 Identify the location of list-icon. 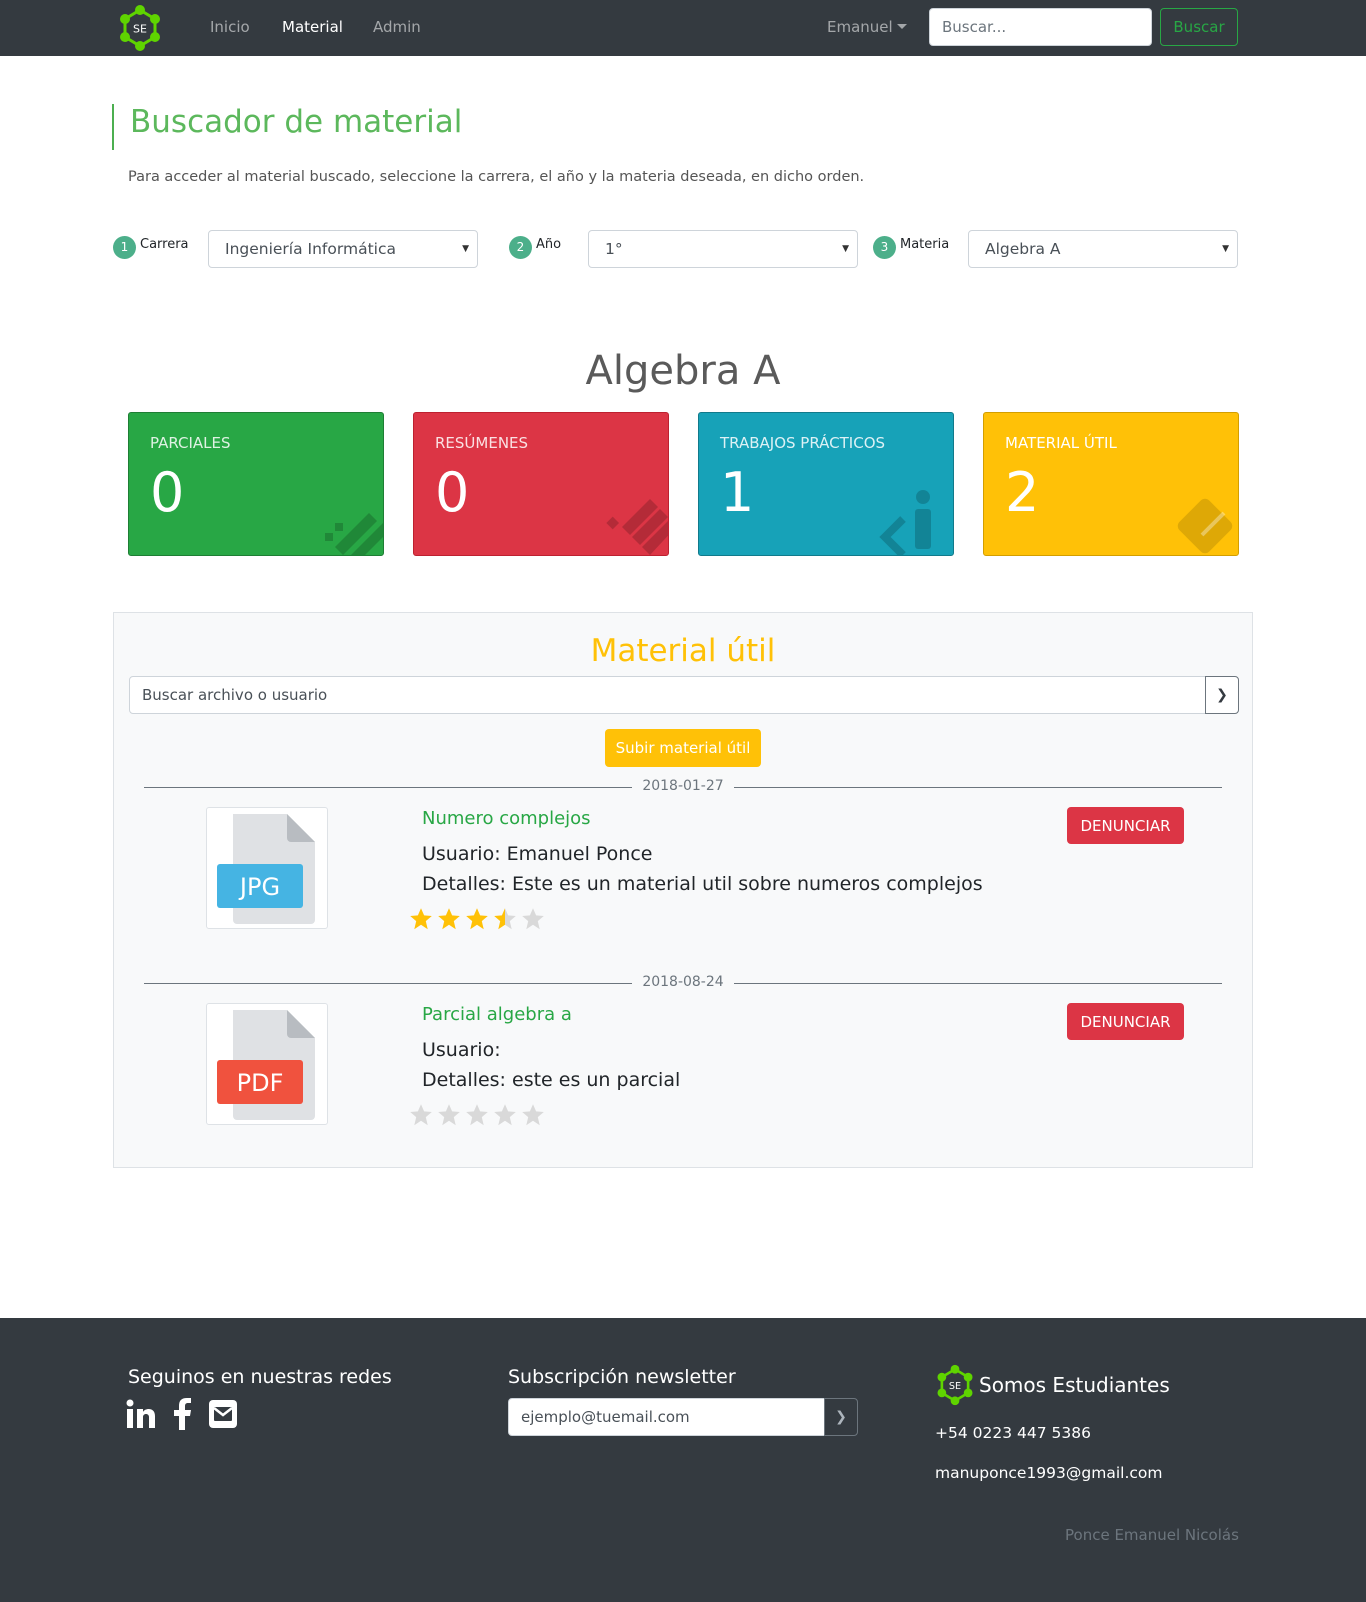
(637, 527).